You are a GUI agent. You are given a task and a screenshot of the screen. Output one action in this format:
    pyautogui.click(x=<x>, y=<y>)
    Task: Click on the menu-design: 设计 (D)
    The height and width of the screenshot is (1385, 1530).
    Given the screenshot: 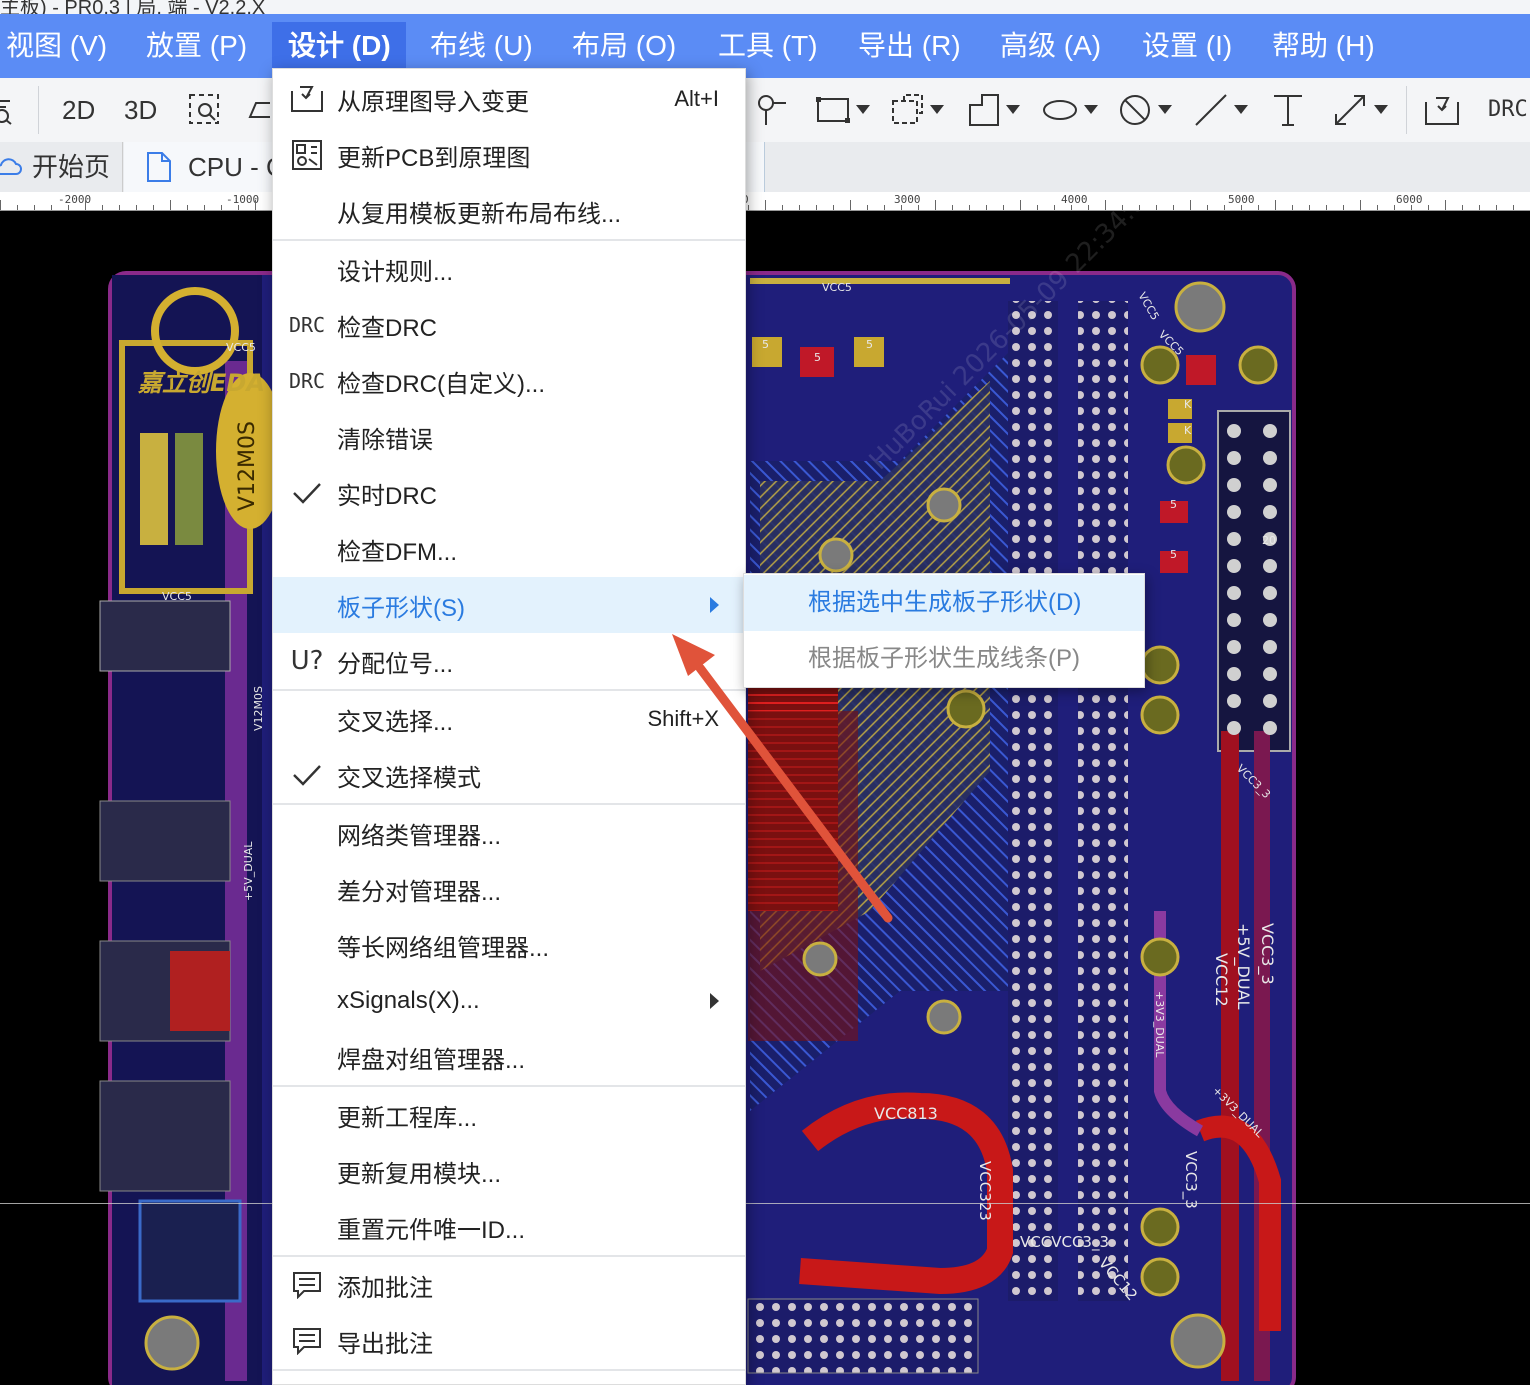 What is the action you would take?
    pyautogui.click(x=339, y=46)
    